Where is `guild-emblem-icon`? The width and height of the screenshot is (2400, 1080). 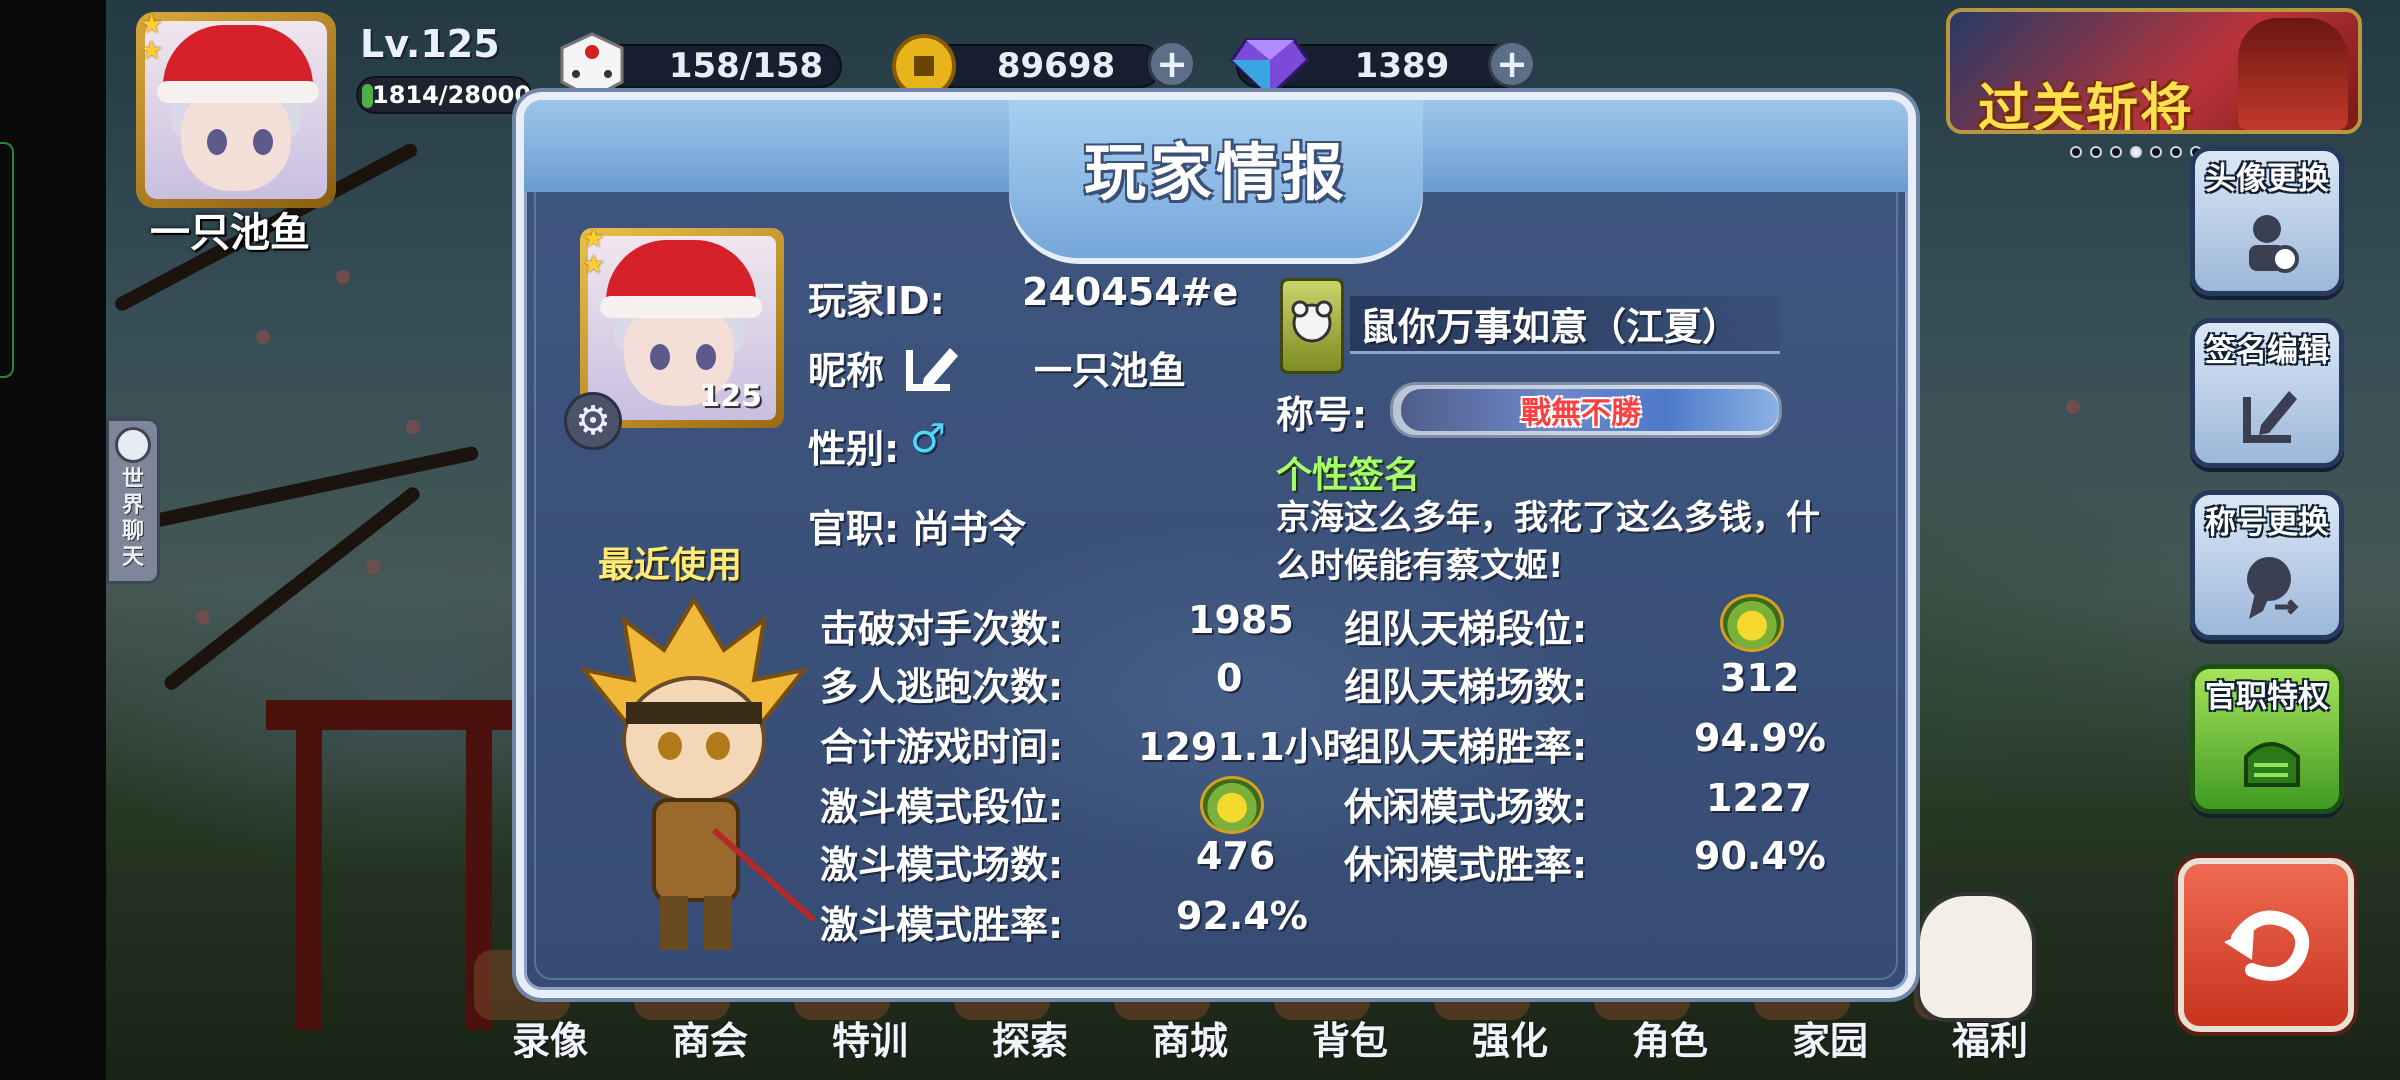
guild-emblem-icon is located at coordinates (1312, 326).